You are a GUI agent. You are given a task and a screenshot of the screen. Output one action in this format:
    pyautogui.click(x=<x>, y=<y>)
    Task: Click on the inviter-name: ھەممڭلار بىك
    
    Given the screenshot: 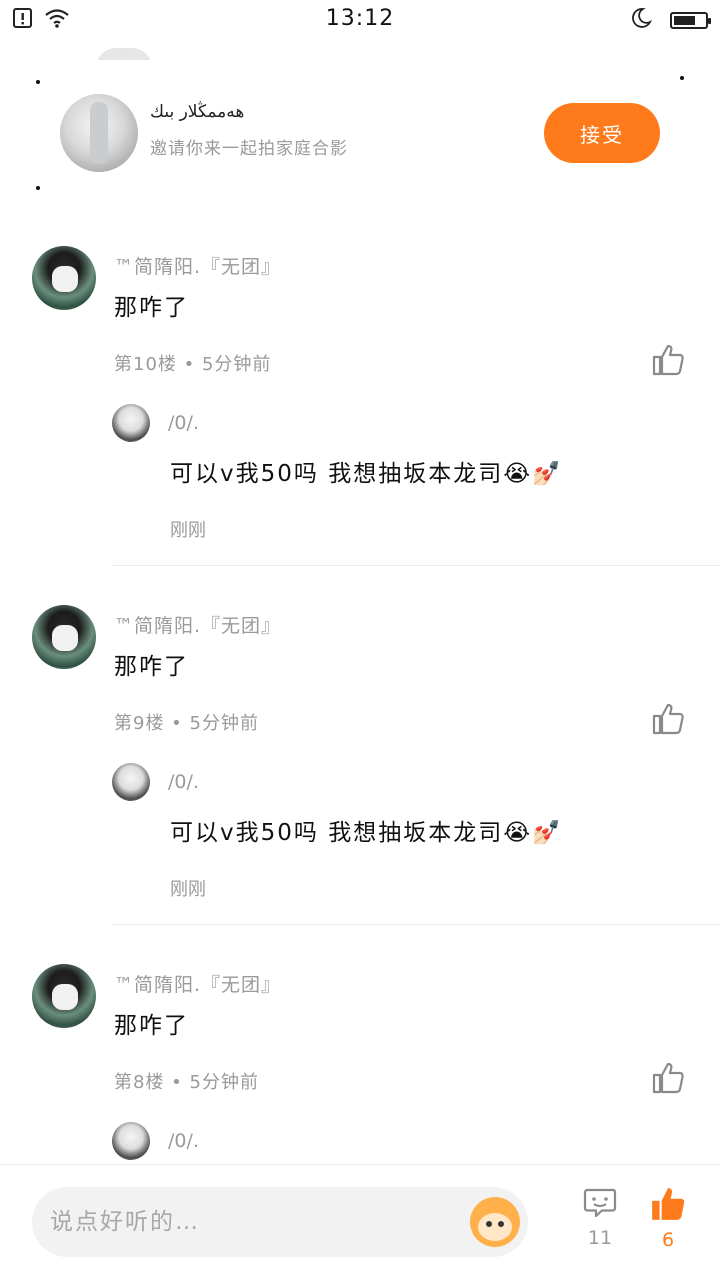 What is the action you would take?
    pyautogui.click(x=197, y=112)
    